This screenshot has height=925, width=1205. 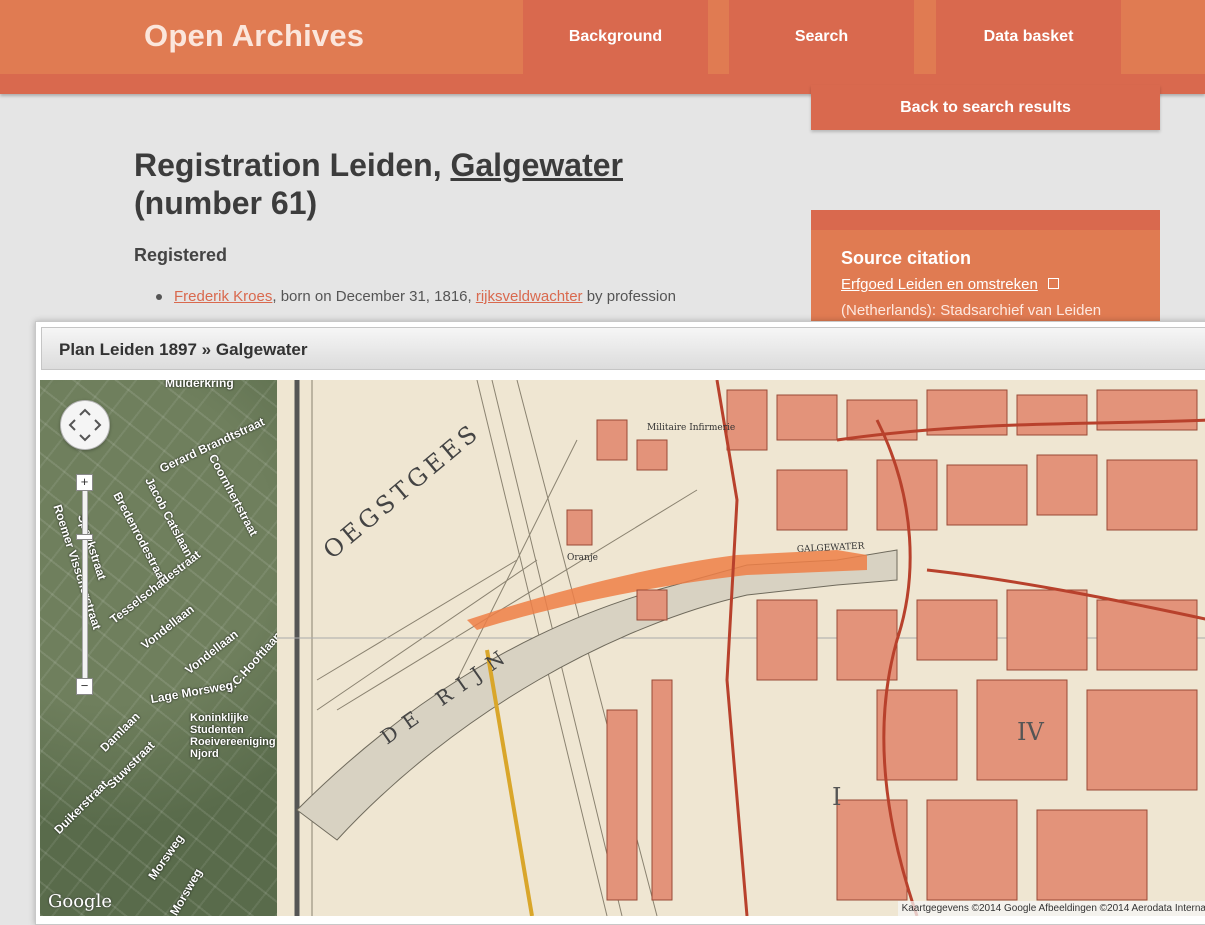 What do you see at coordinates (906, 258) in the screenshot?
I see `source-citation-heading: Source citation` at bounding box center [906, 258].